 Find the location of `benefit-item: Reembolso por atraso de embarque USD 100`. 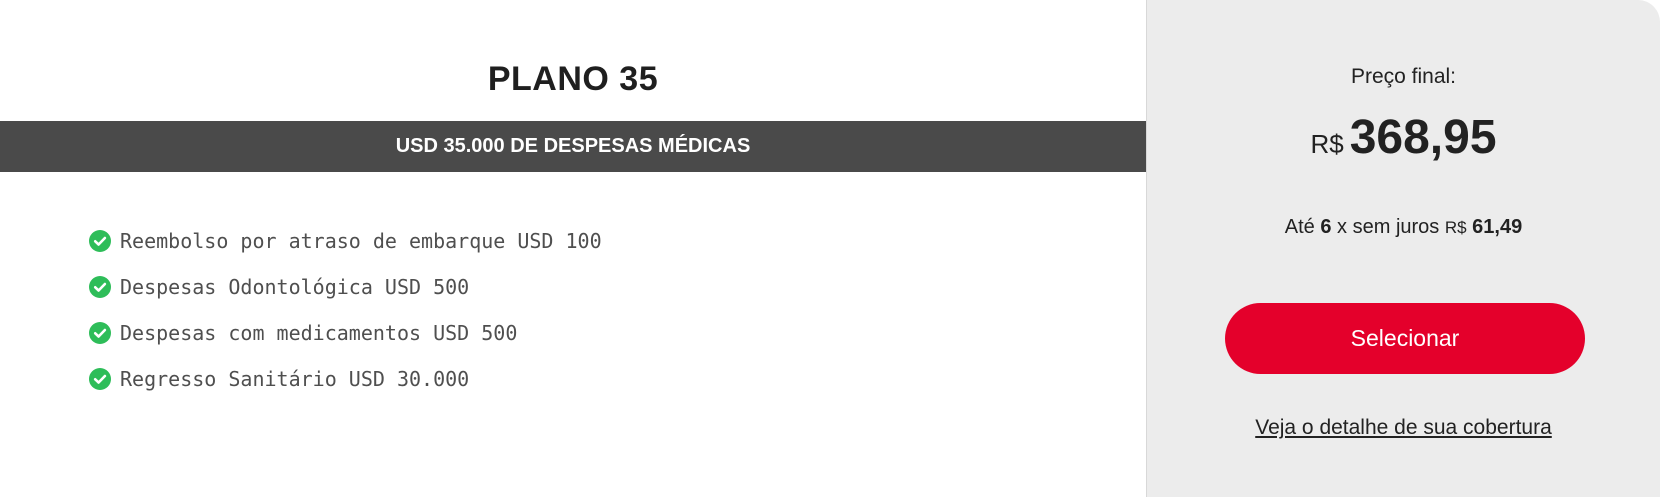

benefit-item: Reembolso por atraso de embarque USD 100 is located at coordinates (345, 241).